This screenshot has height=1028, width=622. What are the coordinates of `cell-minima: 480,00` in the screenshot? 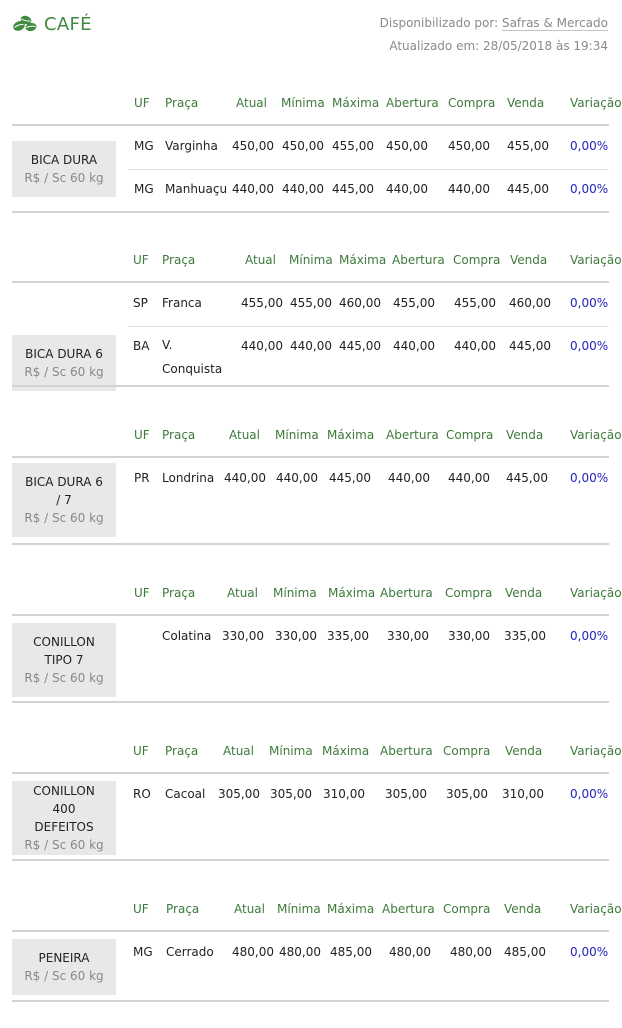 It's located at (300, 952).